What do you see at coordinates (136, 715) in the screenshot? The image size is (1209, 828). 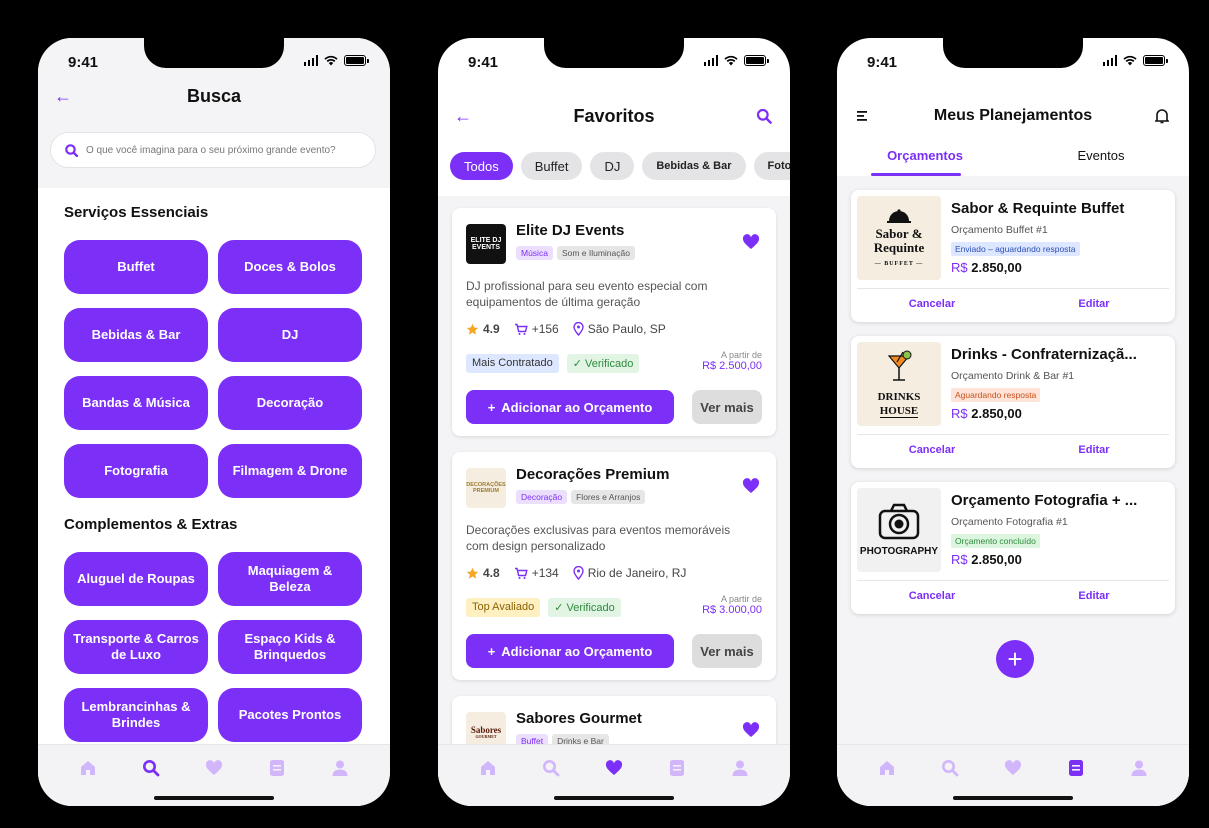 I see `category-lembrancinhas-button: Lembrancinhas & Brindes` at bounding box center [136, 715].